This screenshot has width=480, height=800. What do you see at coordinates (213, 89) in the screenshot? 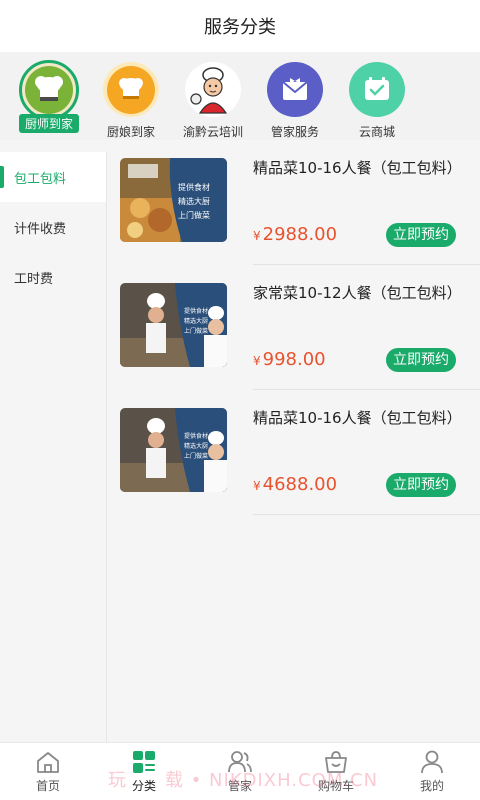
I see `chef-character-icon` at bounding box center [213, 89].